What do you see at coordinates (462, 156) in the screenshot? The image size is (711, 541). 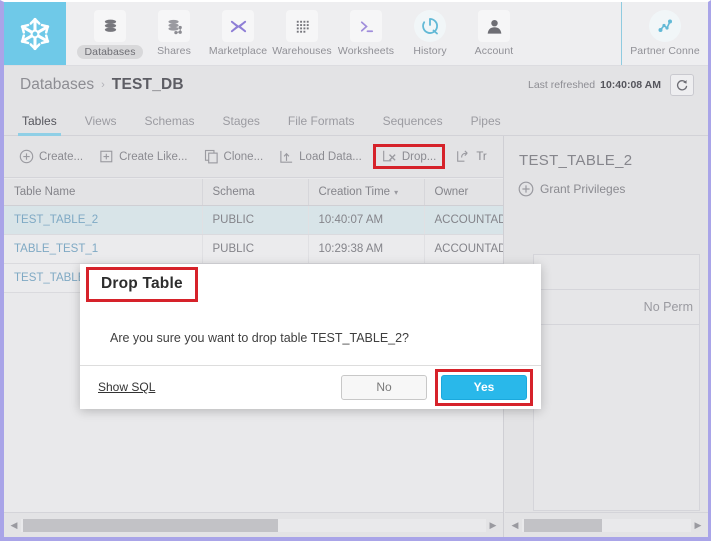 I see `transfer-icon` at bounding box center [462, 156].